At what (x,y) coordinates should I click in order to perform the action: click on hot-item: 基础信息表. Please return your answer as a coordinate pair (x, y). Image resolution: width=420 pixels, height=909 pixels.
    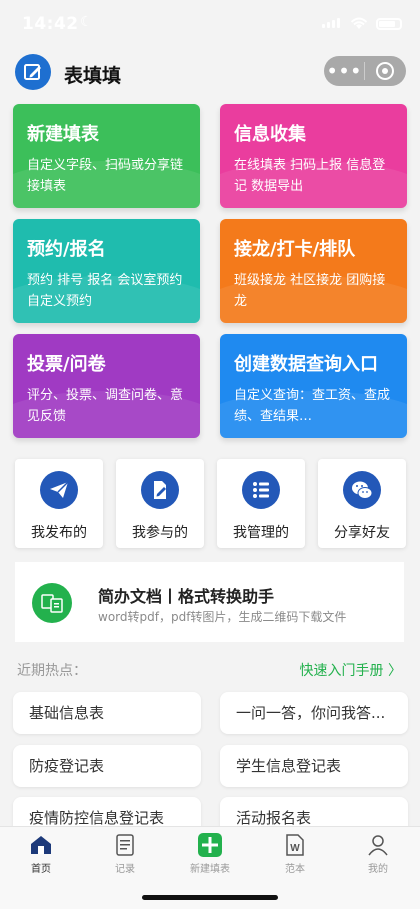
    Looking at the image, I should click on (107, 713).